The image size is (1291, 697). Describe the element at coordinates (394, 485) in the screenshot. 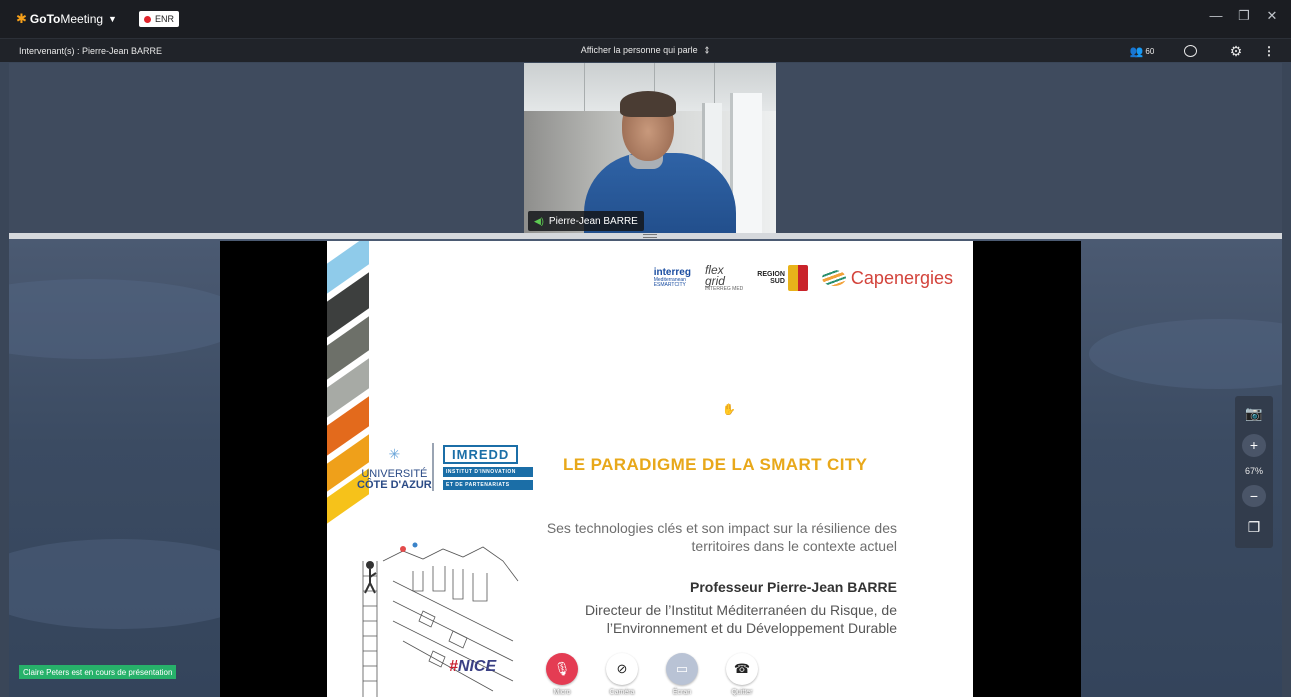

I see `uca-line2: CÔTE D'AZUR` at that location.